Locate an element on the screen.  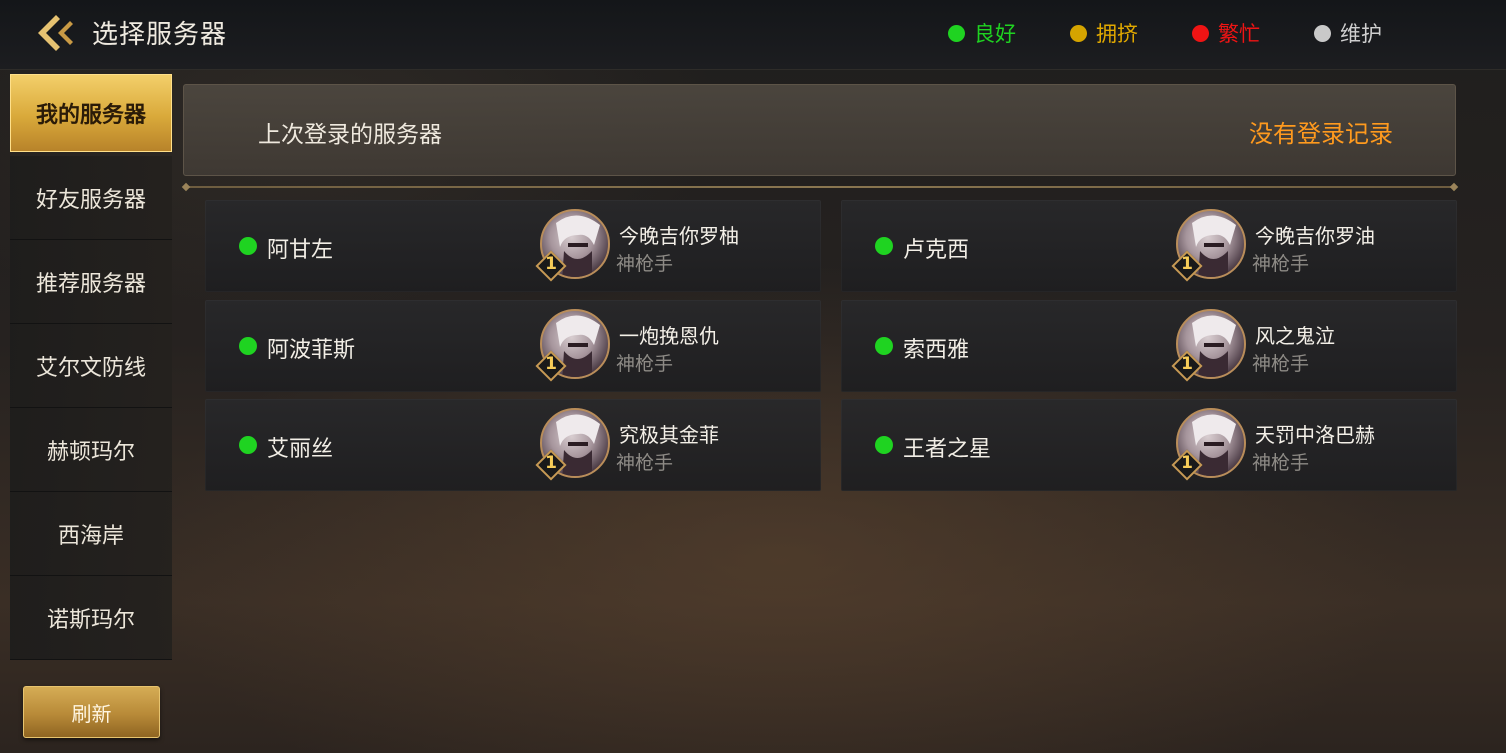
sidebar-item-hendon-myre: 赫顿玛尔 is located at coordinates (91, 450).